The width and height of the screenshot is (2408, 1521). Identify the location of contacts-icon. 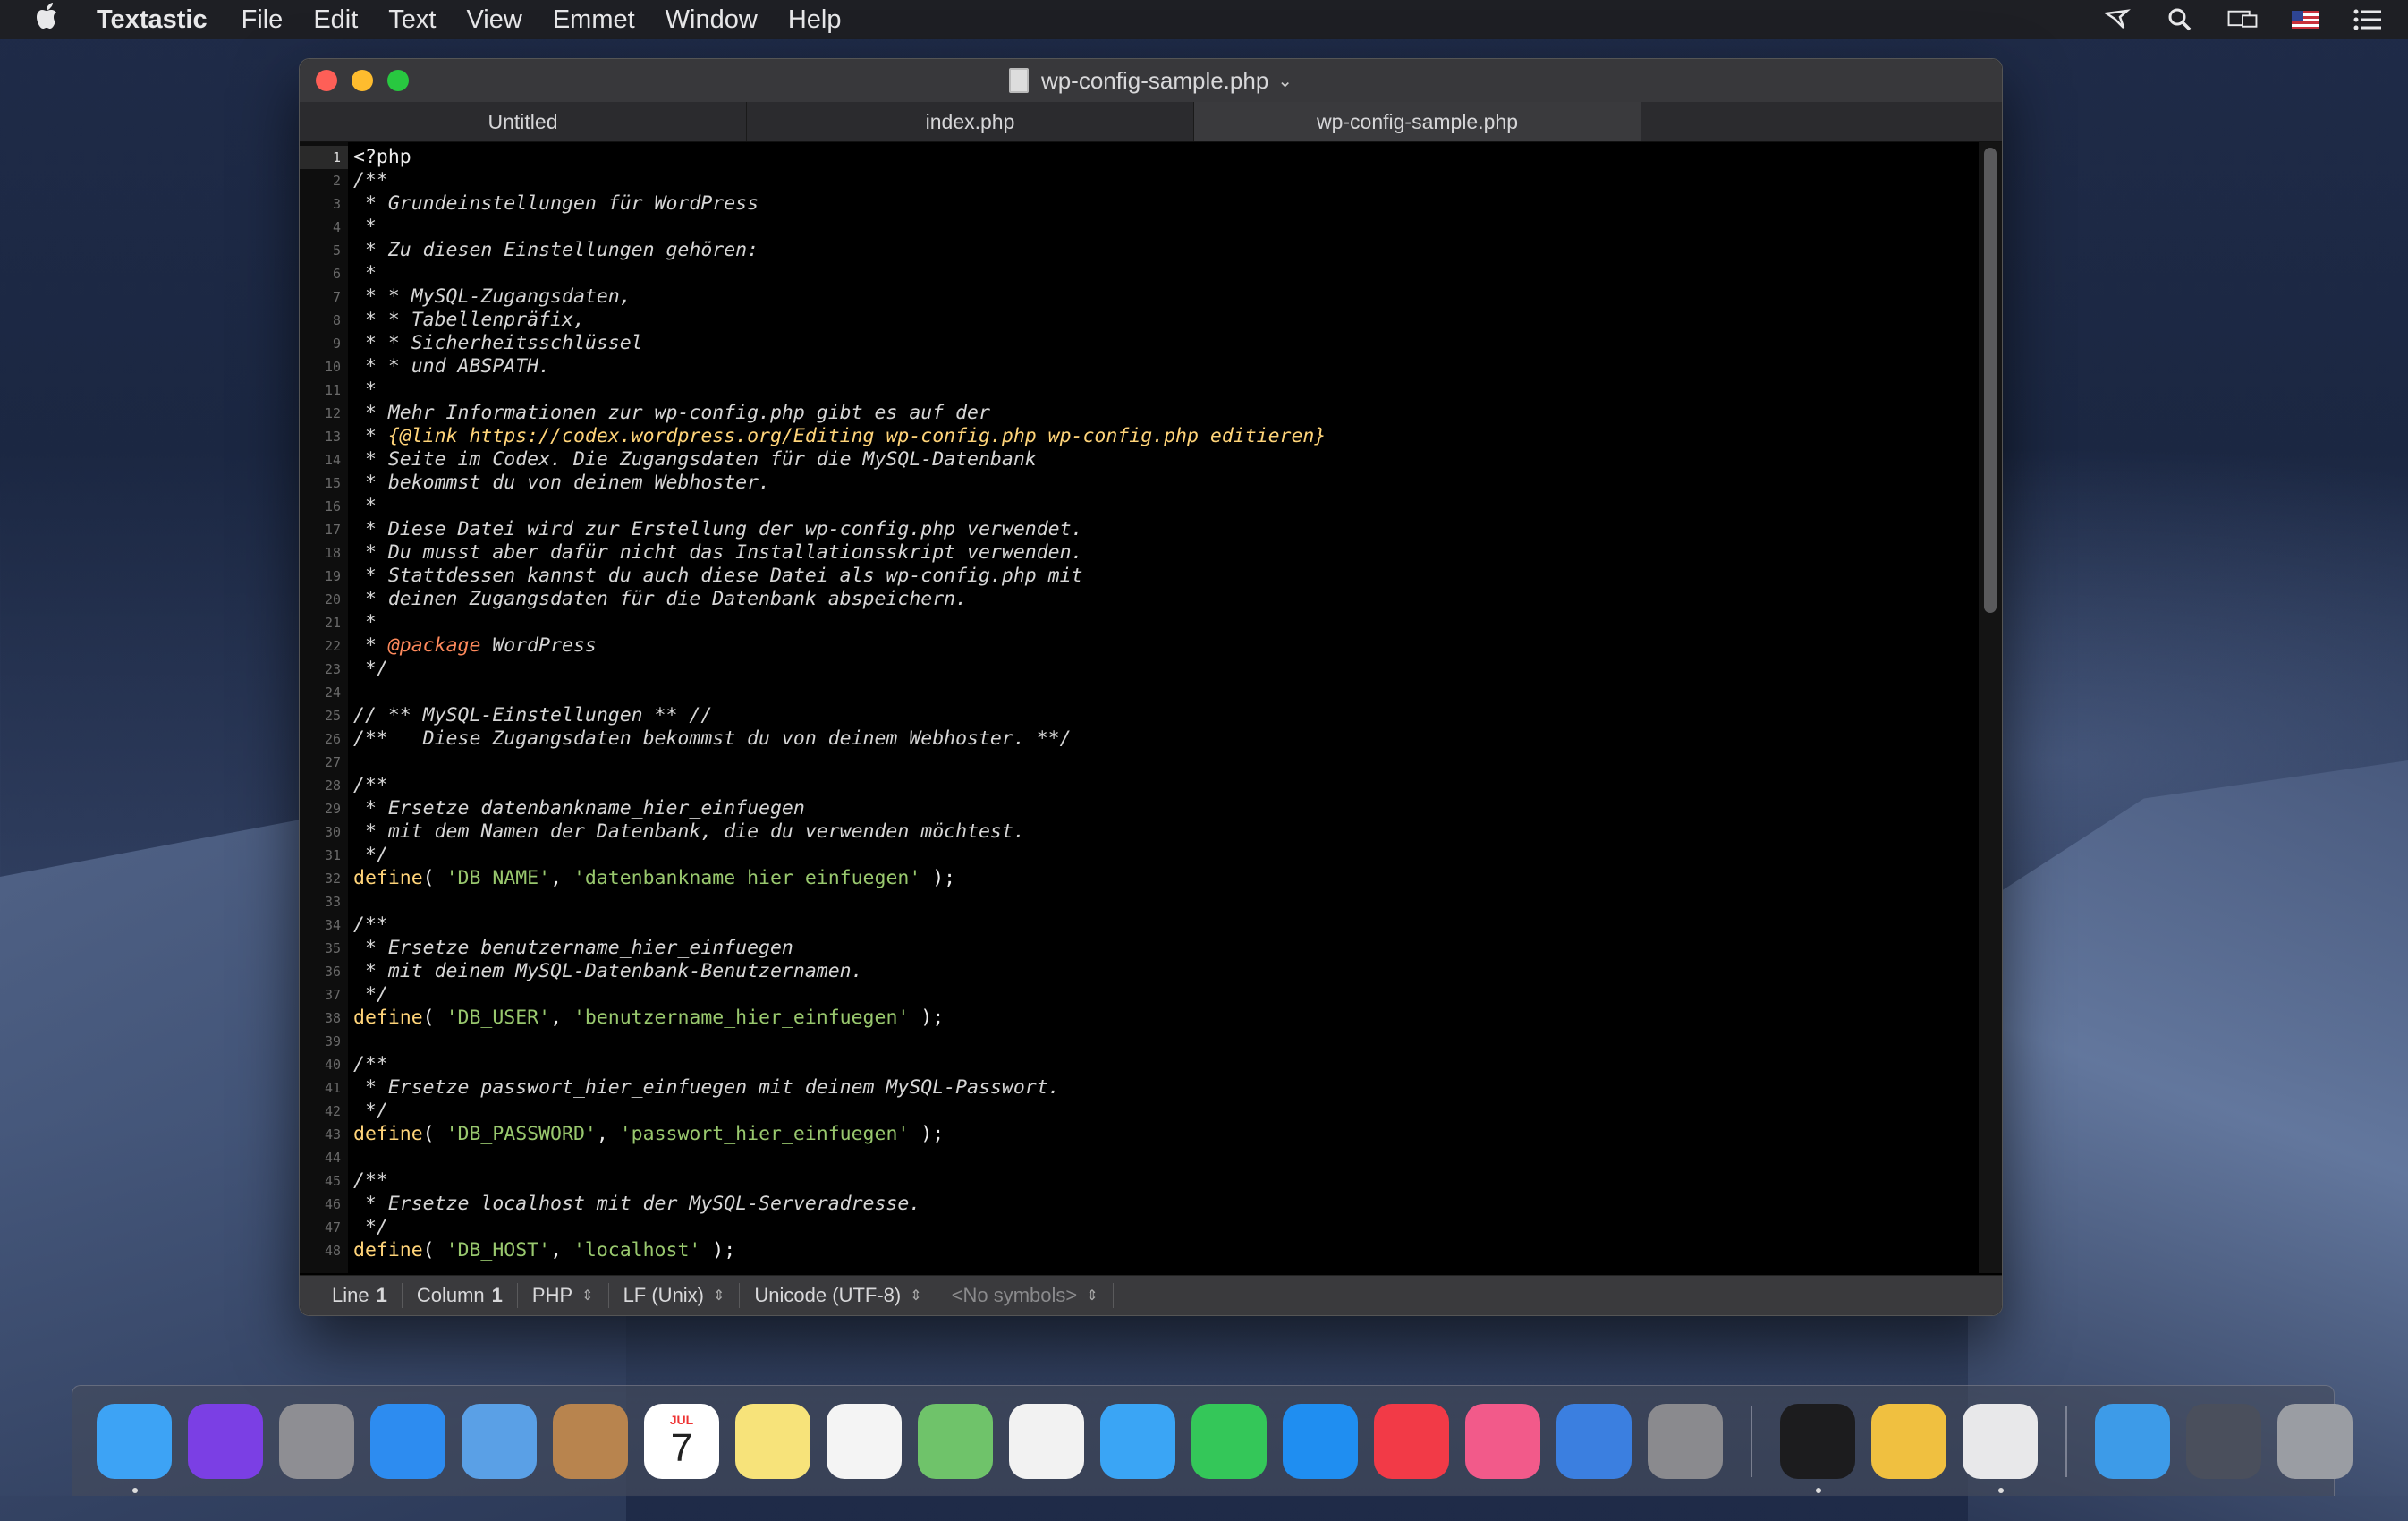
(590, 1441).